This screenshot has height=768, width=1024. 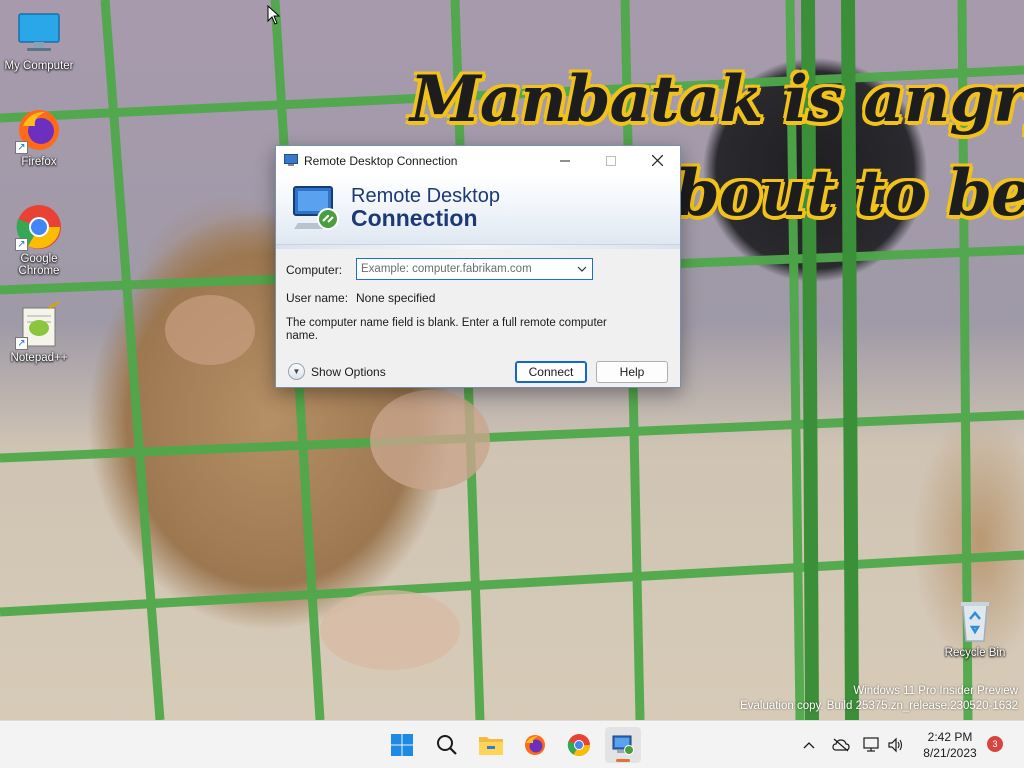 I want to click on desktop-icon-chrome: ↗ Google Chrome, so click(x=39, y=240).